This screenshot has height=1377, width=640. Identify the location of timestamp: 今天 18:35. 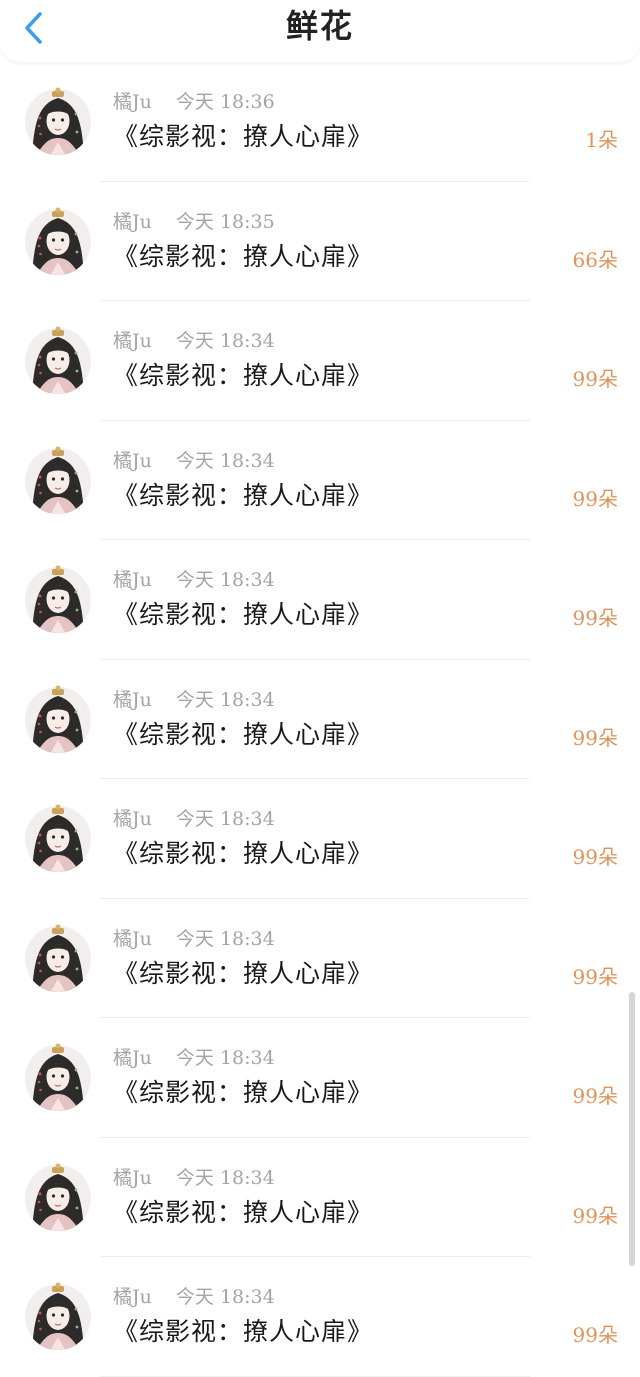
(225, 221).